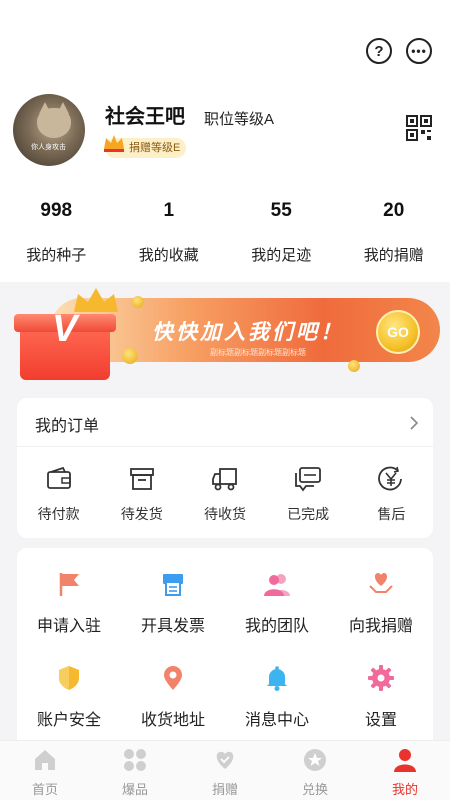 Image resolution: width=450 pixels, height=800 pixels. Describe the element at coordinates (224, 514) in the screenshot. I see `order-label: 待收货` at that location.